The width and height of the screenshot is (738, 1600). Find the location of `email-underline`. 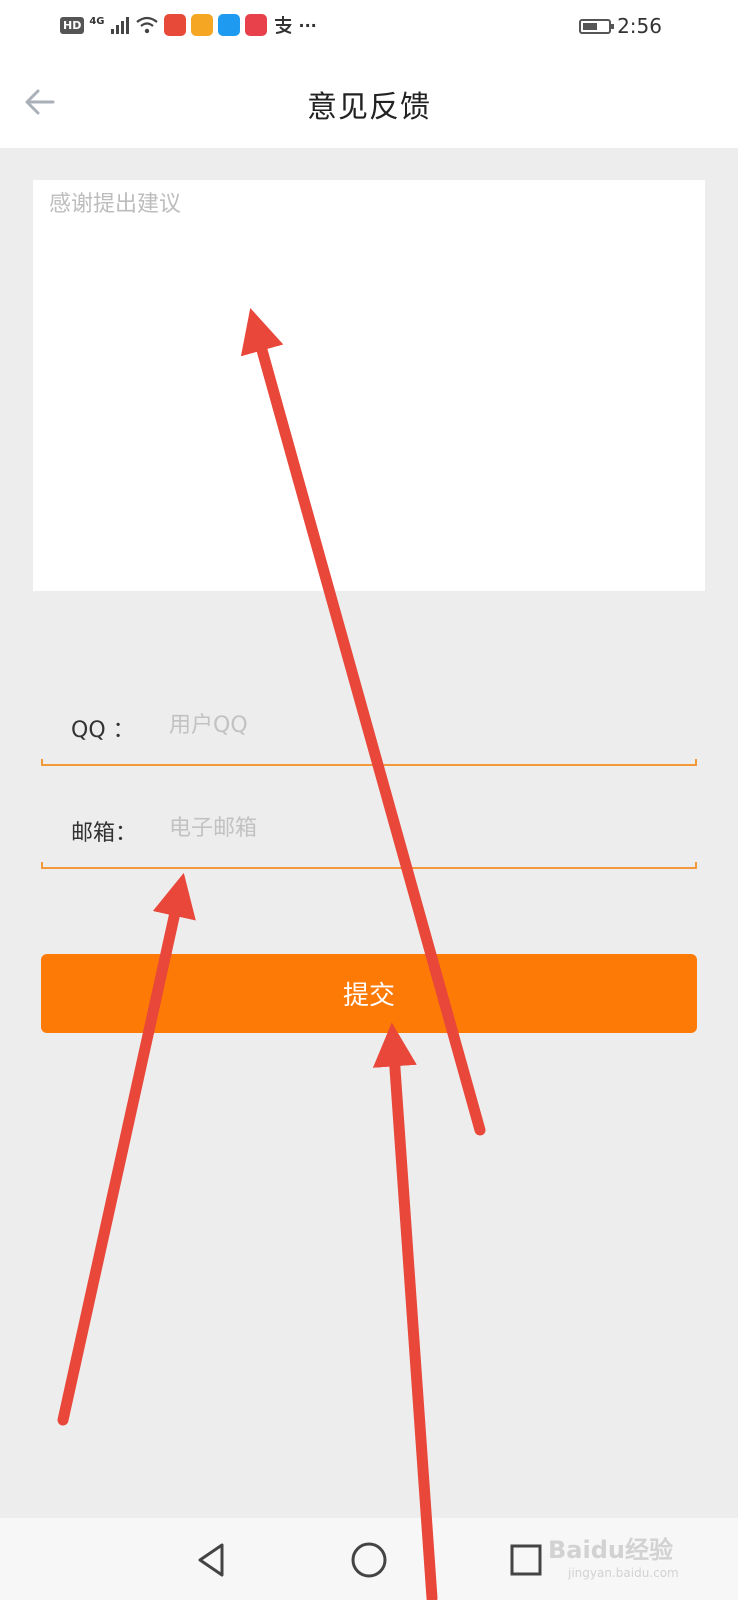

email-underline is located at coordinates (369, 865).